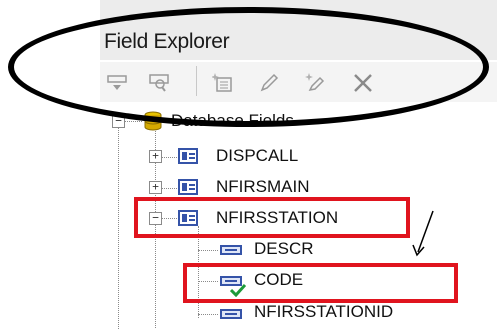  Describe the element at coordinates (155, 187) in the screenshot. I see `expander-nfirsmain: +` at that location.